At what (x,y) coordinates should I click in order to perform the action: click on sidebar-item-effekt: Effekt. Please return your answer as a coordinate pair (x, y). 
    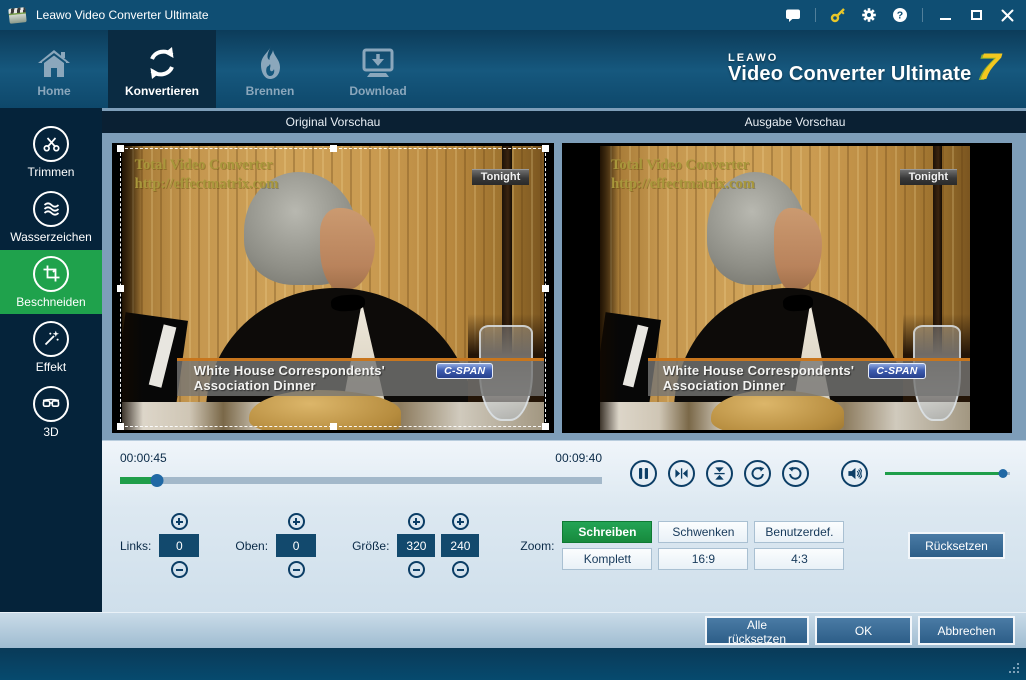
    Looking at the image, I should click on (51, 347).